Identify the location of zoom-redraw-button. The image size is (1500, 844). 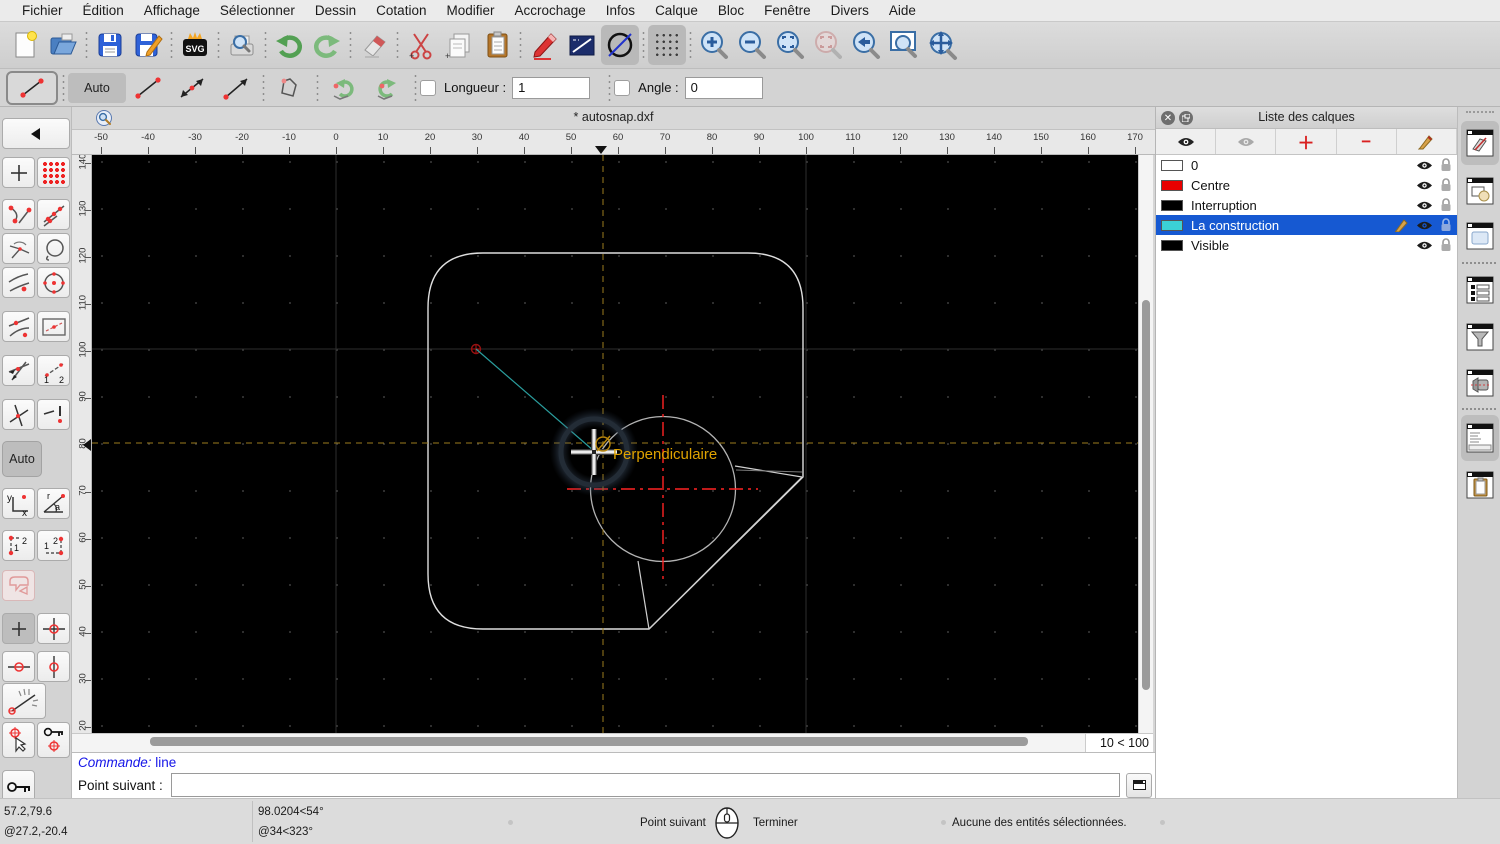
(866, 45).